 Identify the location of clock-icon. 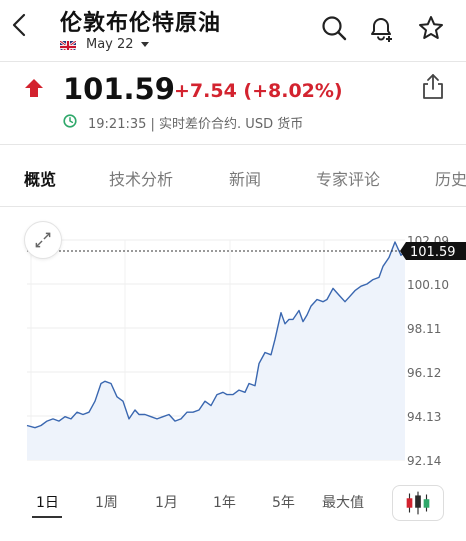
(70, 121).